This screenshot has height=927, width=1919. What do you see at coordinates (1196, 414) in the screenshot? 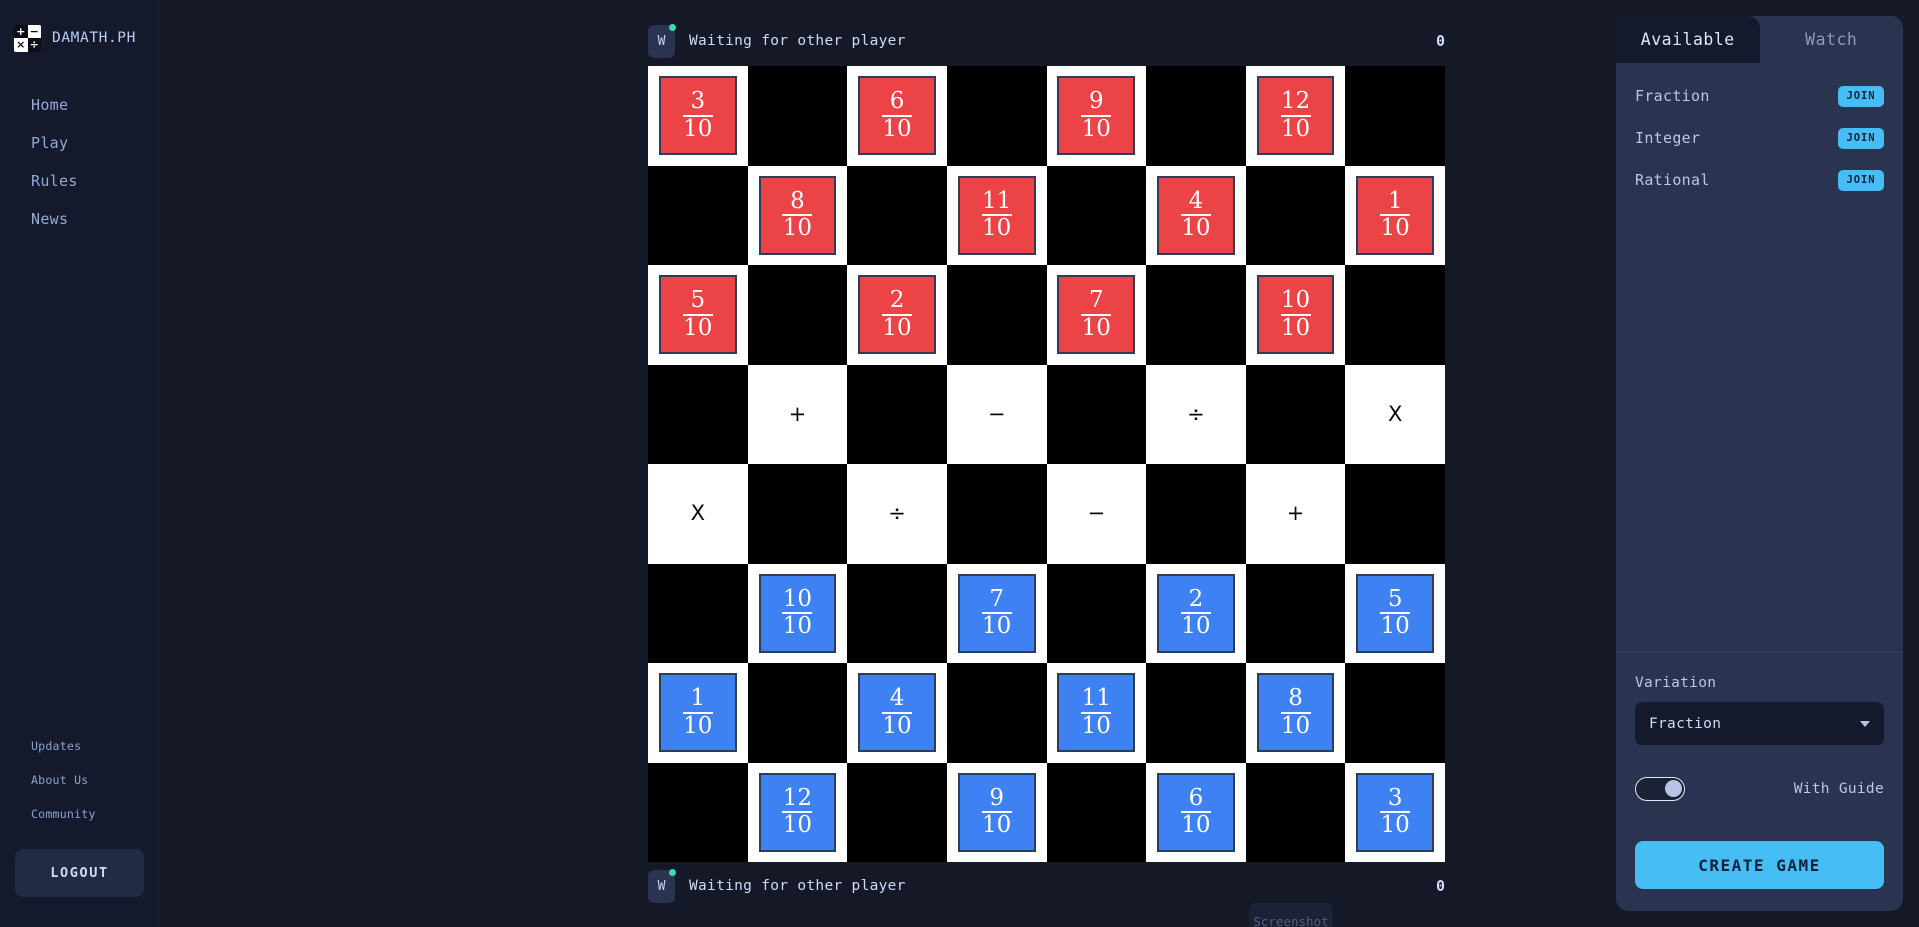
I see `board-square-r3c5: ÷` at bounding box center [1196, 414].